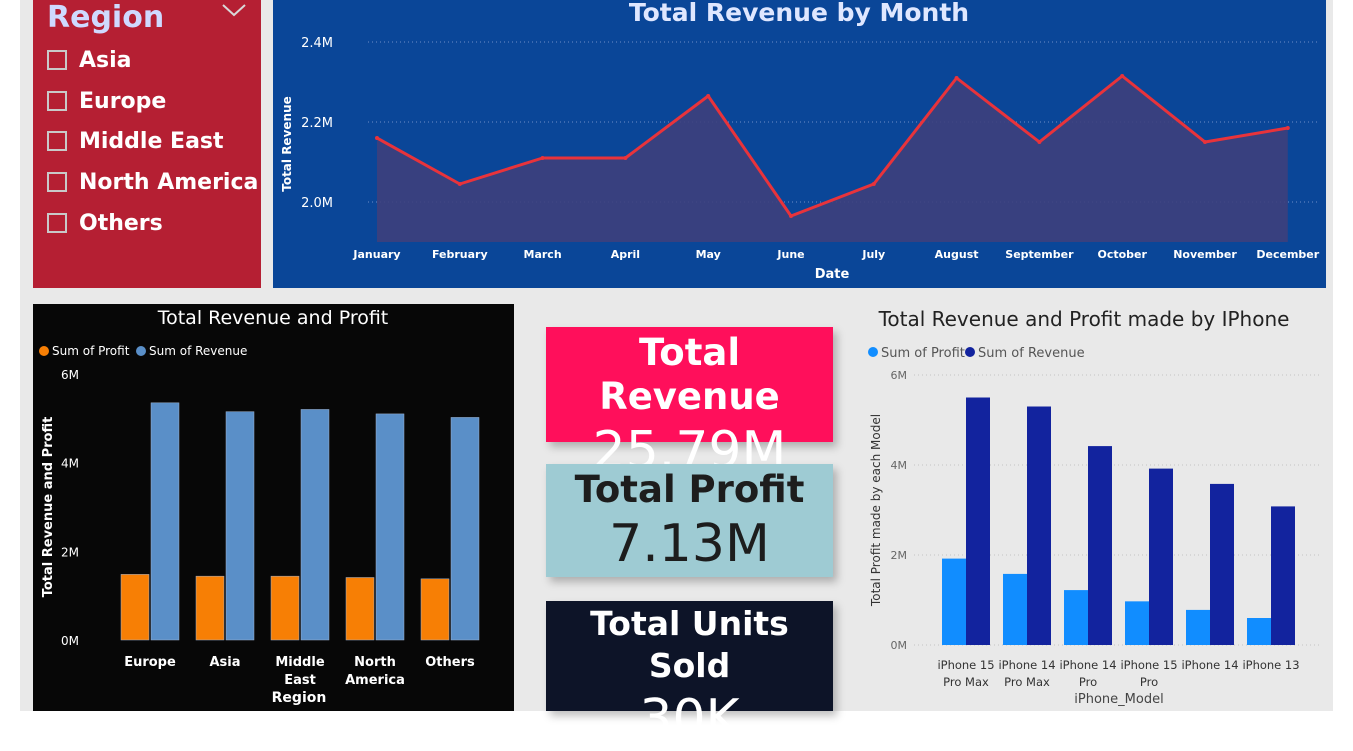 This screenshot has width=1353, height=751. I want to click on x-tick-label: December, so click(1287, 254).